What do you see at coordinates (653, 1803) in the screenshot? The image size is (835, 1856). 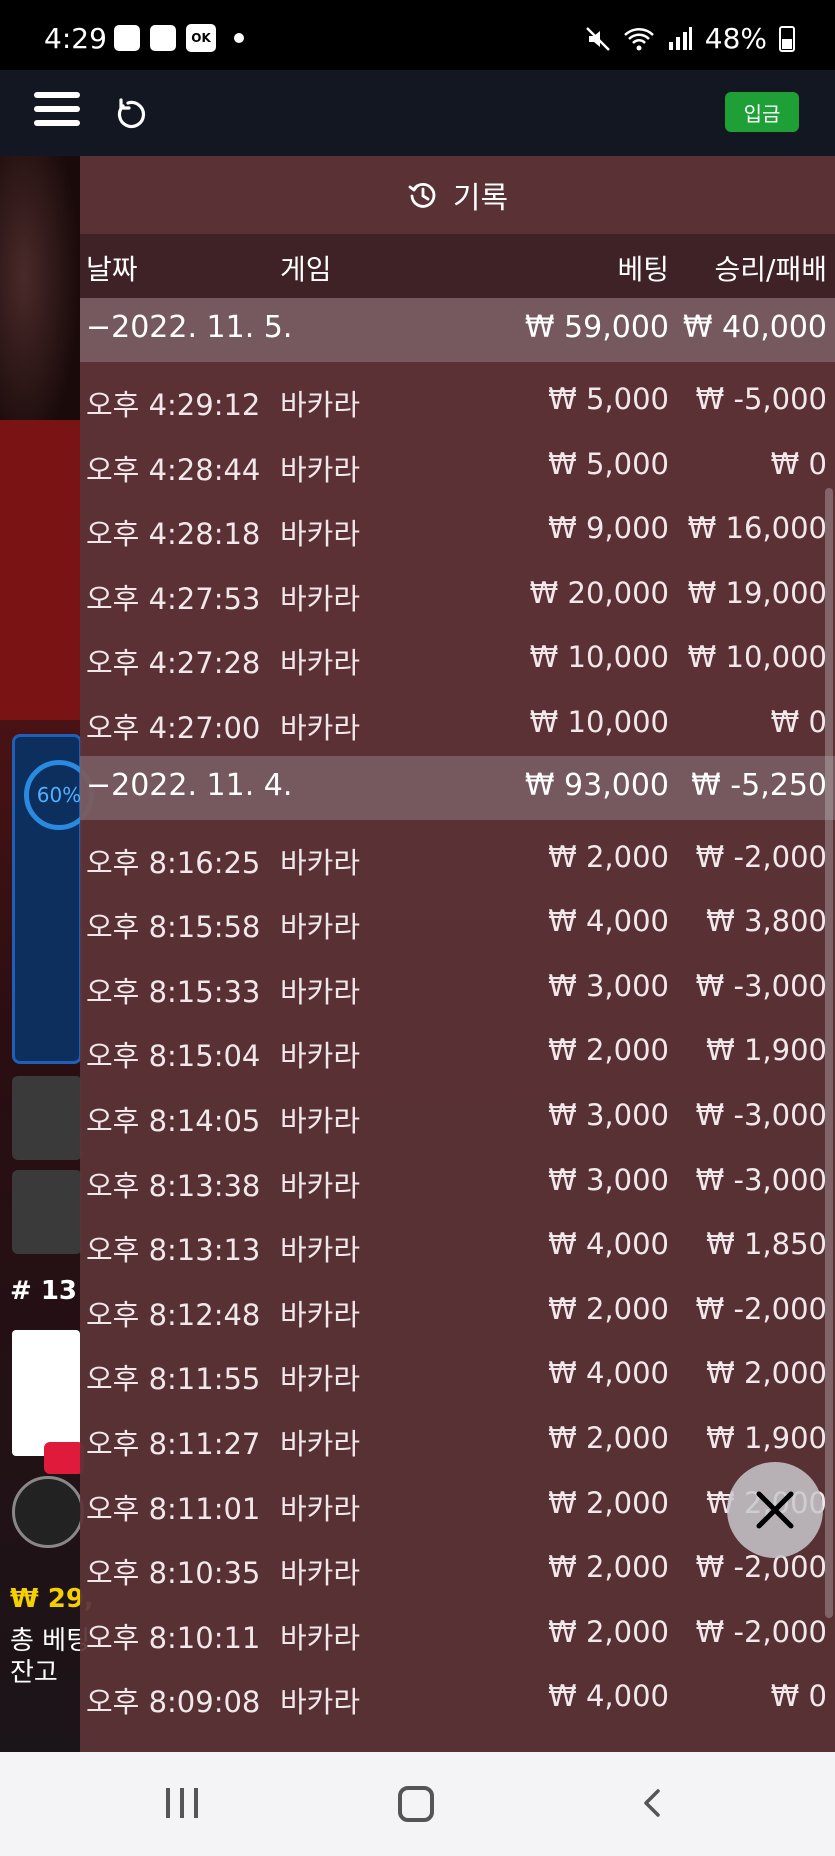 I see `back-icon` at bounding box center [653, 1803].